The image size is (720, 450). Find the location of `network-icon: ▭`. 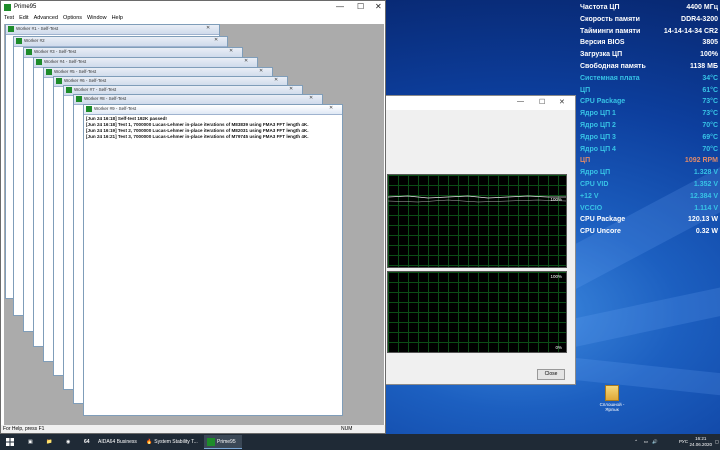

network-icon: ▭ is located at coordinates (646, 442).